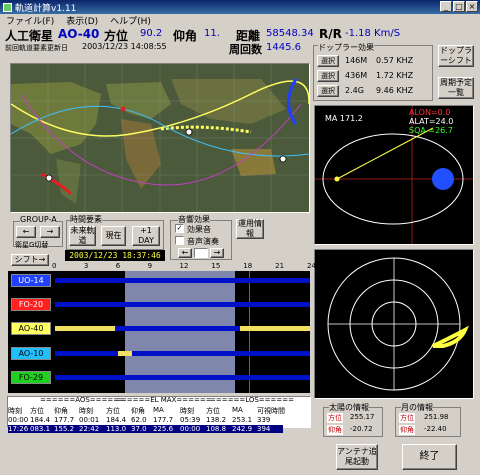 The width and height of the screenshot is (480, 475). I want to click on operations-info-button: 運用情報, so click(250, 229).